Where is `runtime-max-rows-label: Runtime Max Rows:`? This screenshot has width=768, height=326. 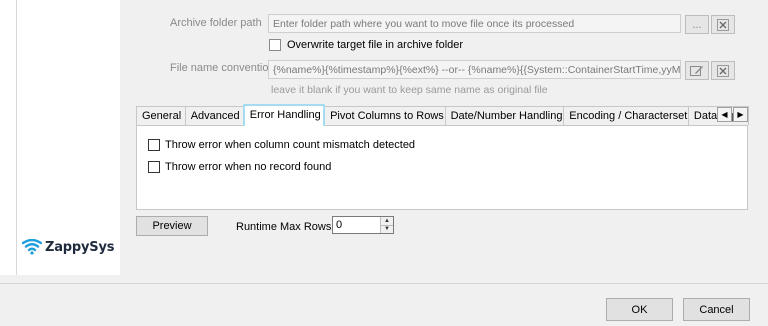 runtime-max-rows-label: Runtime Max Rows: is located at coordinates (285, 227).